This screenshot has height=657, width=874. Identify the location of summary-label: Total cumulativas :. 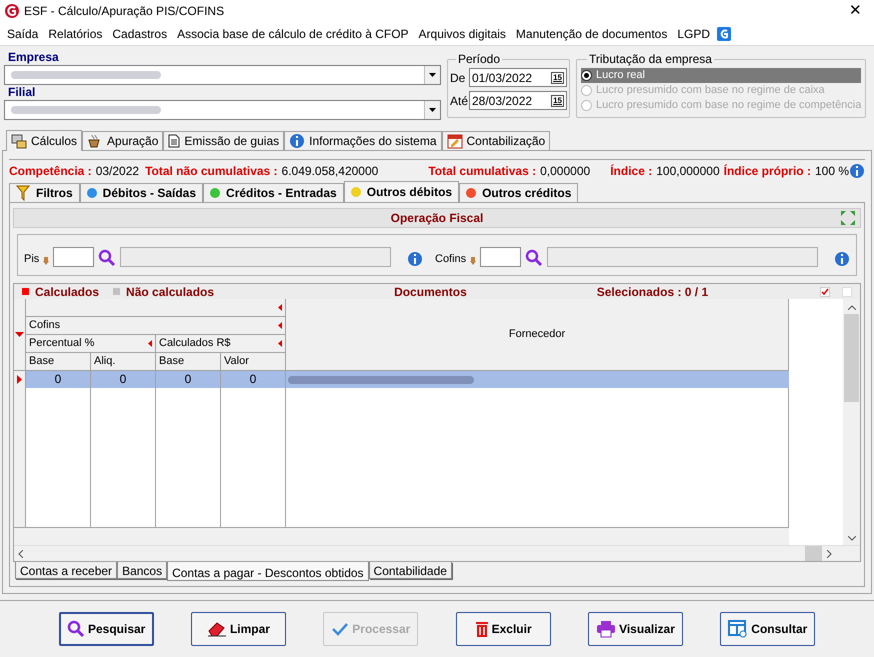
(482, 171).